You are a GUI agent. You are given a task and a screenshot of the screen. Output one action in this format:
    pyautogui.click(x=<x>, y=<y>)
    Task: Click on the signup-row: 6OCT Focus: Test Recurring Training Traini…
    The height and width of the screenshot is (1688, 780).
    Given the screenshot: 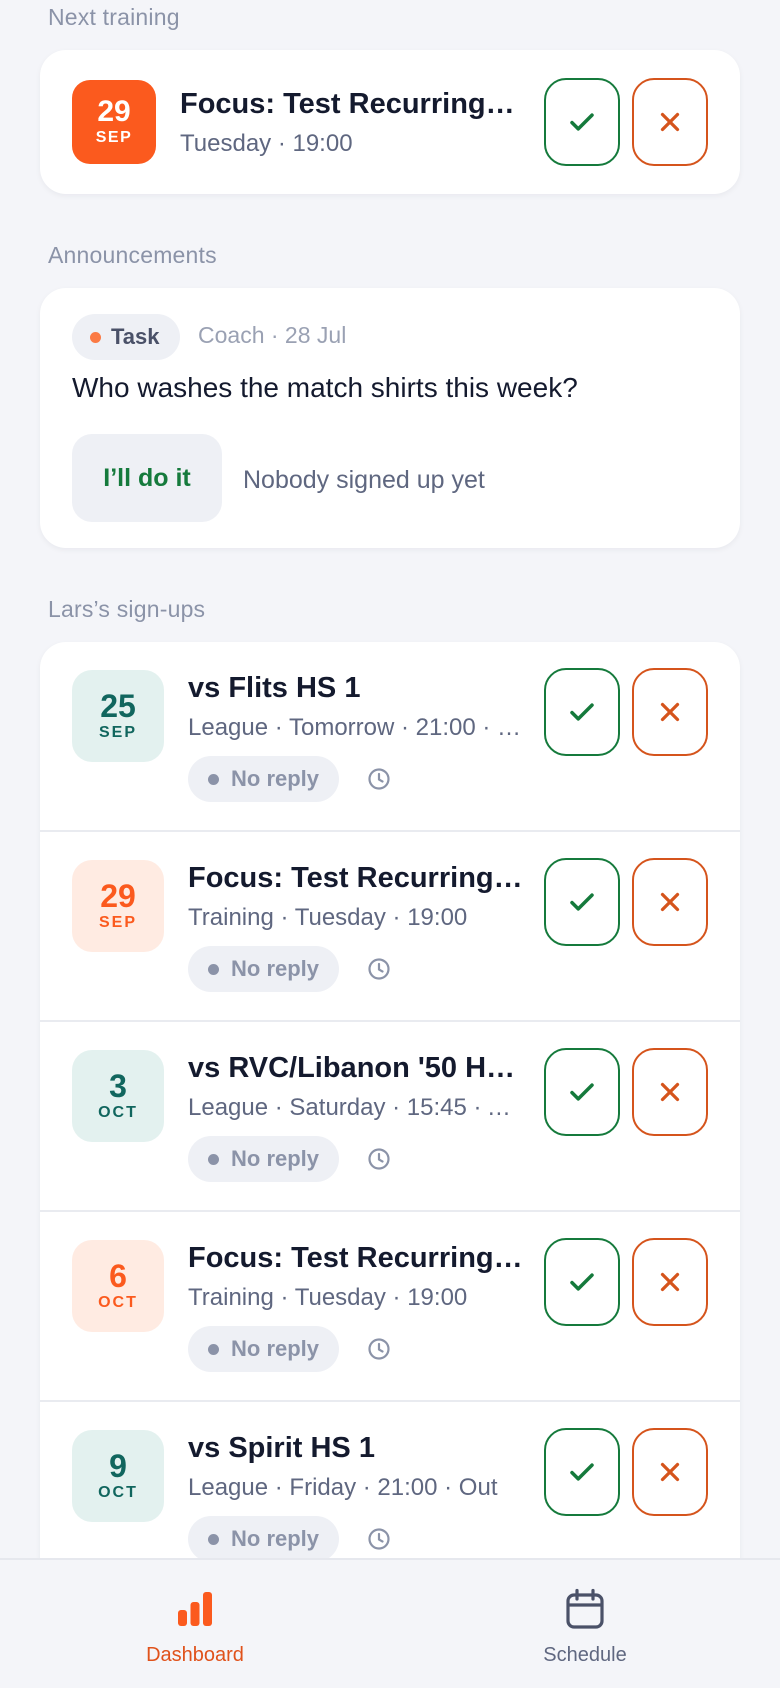 What is the action you would take?
    pyautogui.click(x=390, y=1307)
    